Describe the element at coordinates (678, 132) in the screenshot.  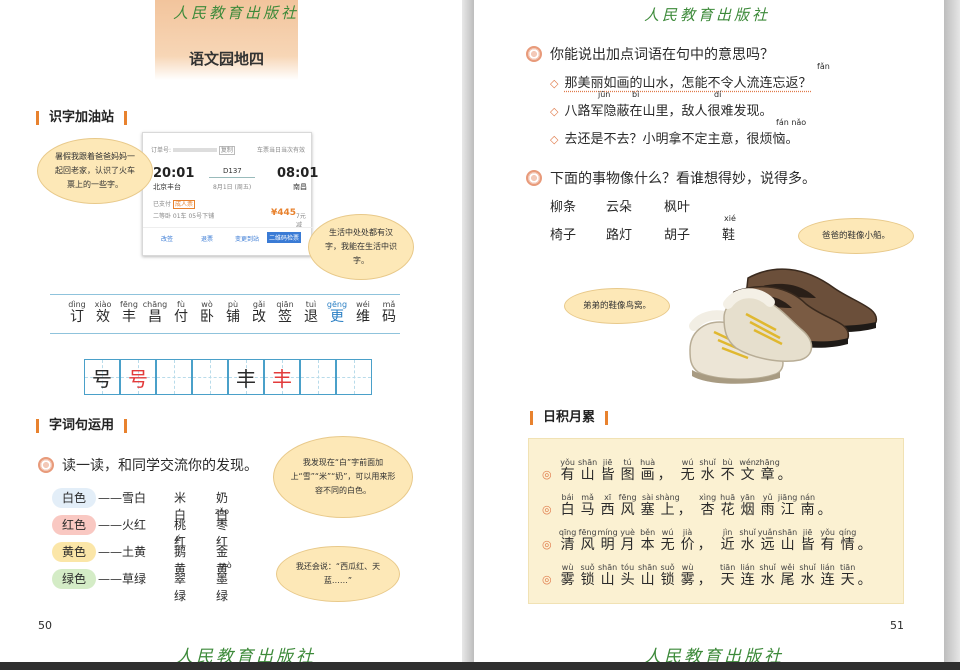
I see `q1-item: ◇ 去还是不去？小明拿不定主意，很烦恼。 fán nǎo` at that location.